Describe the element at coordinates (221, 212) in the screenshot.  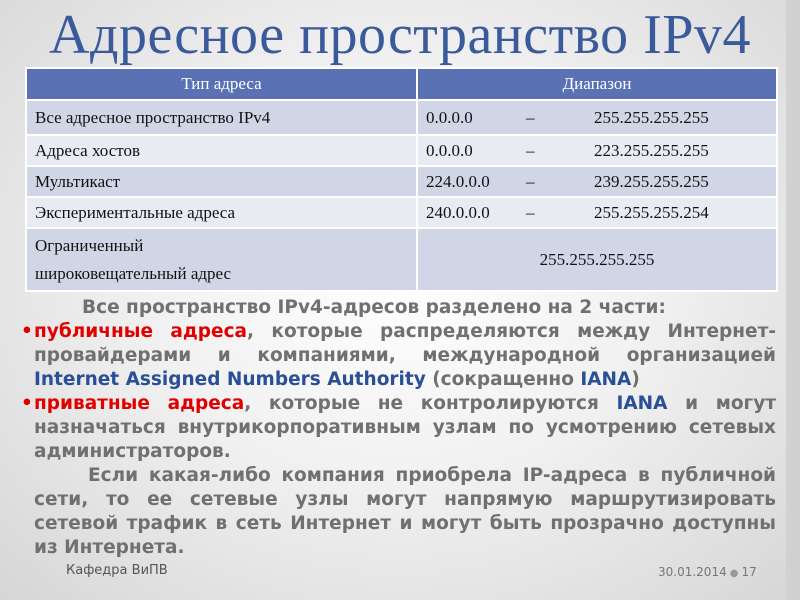
I see `address-type-cell: Экспериментальные адреса` at that location.